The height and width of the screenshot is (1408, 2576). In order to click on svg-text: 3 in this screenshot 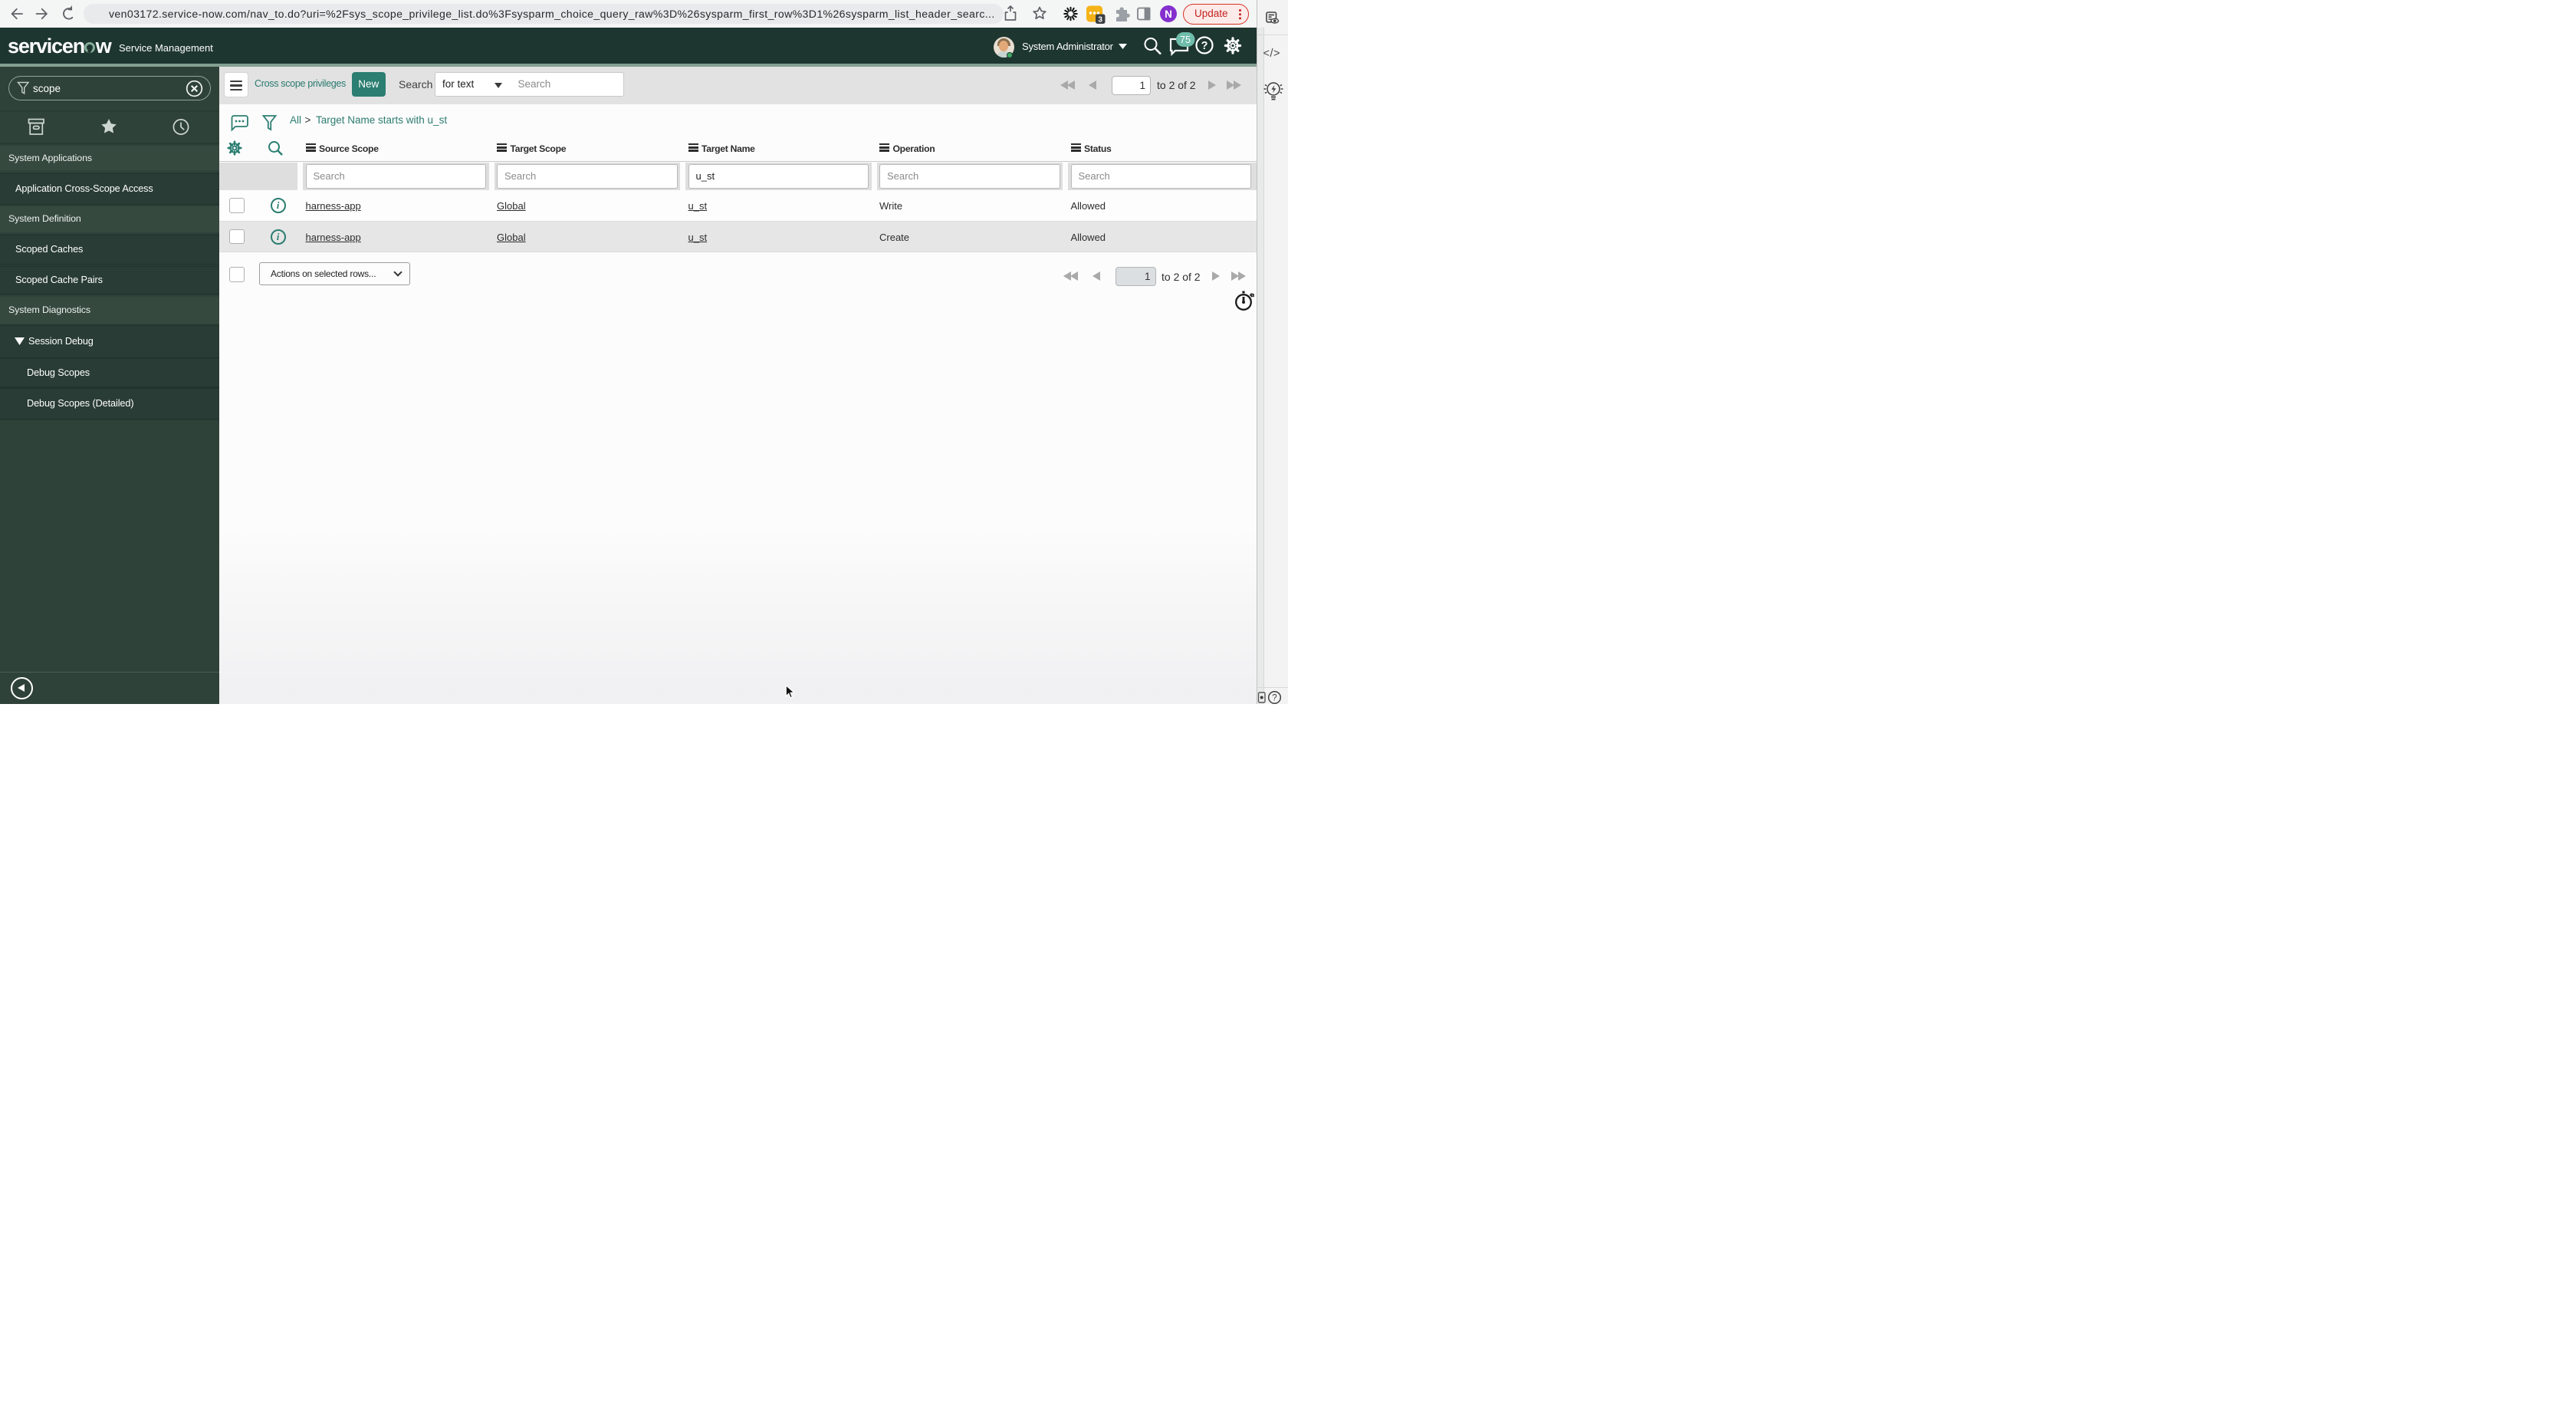, I will do `click(1100, 19)`.